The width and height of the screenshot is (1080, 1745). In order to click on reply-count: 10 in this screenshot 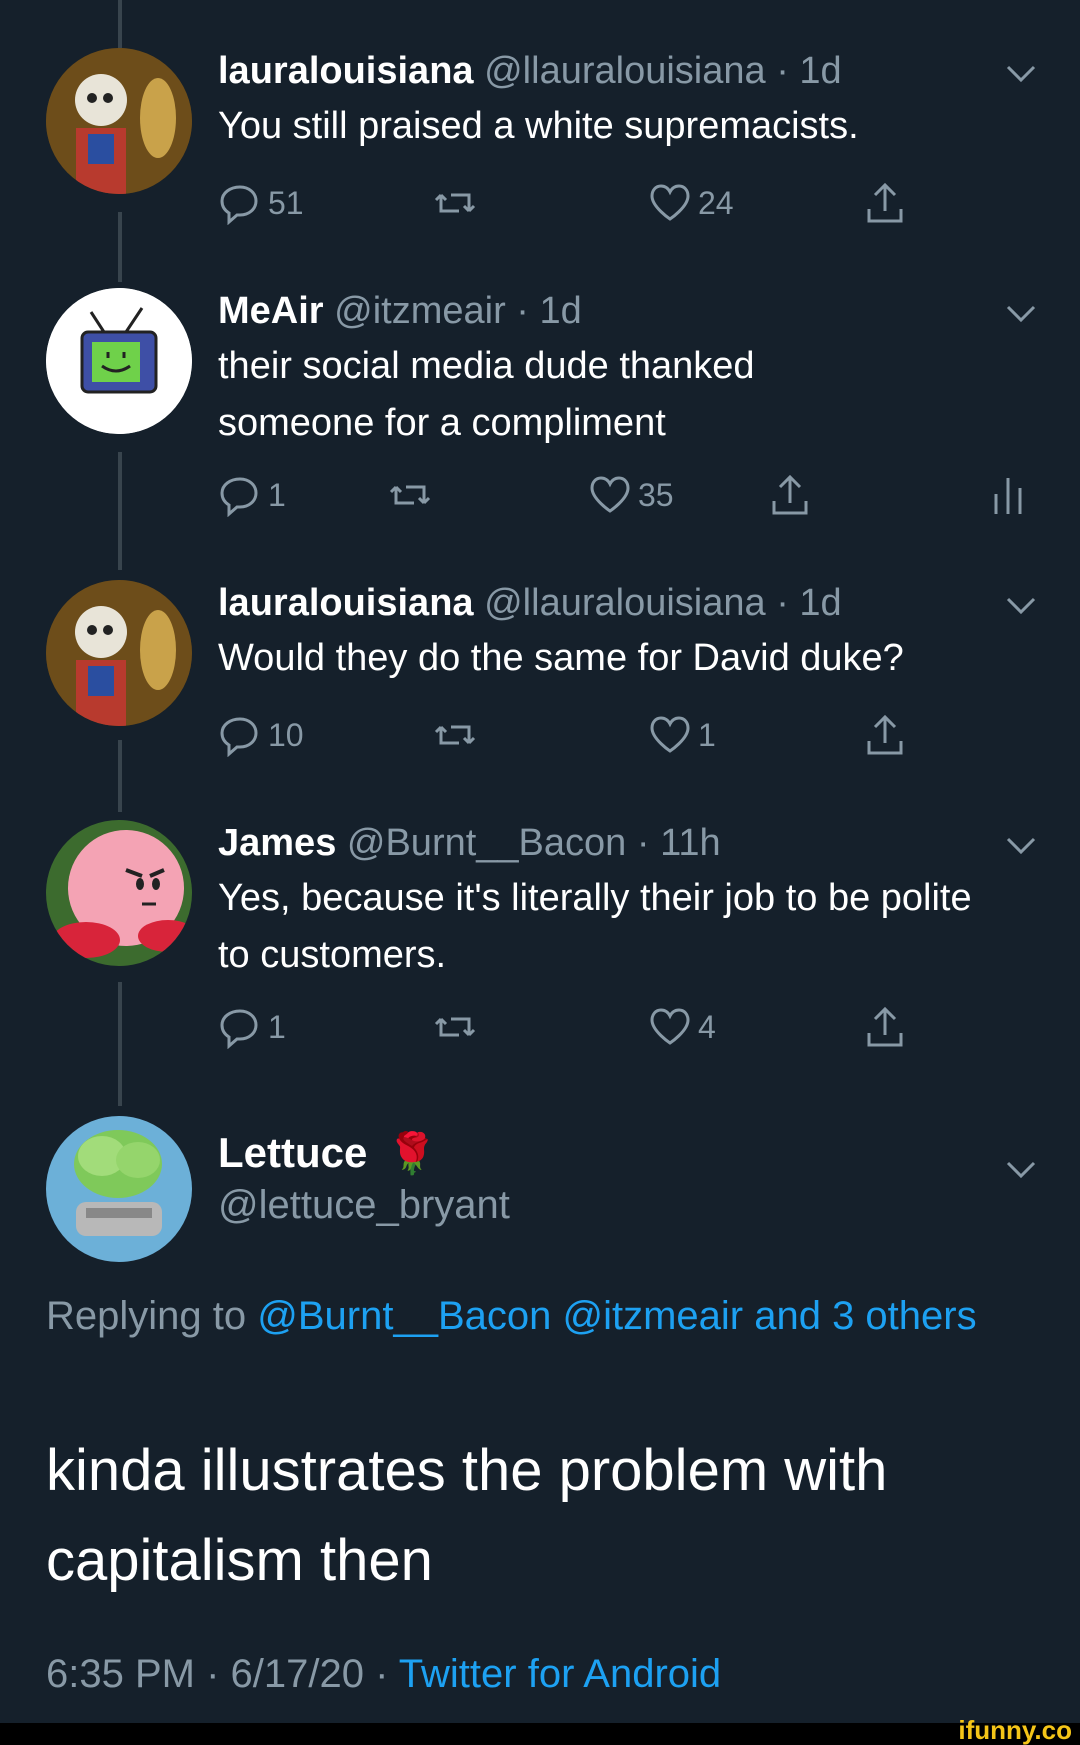, I will do `click(286, 734)`.